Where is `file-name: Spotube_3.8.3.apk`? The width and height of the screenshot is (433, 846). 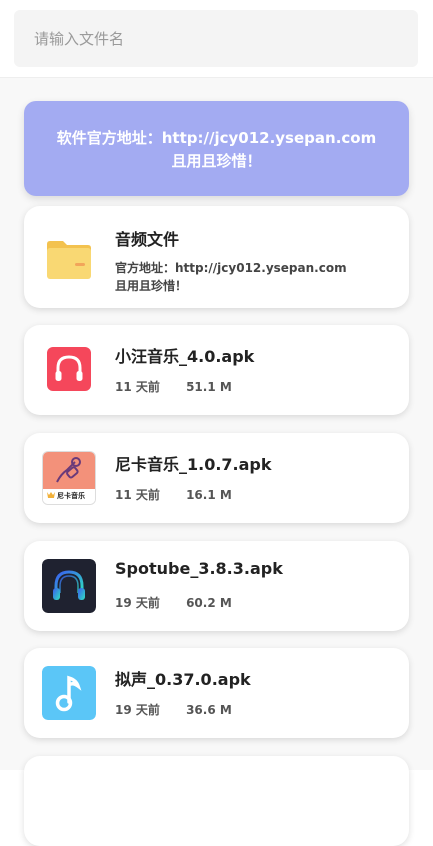
file-name: Spotube_3.8.3.apk is located at coordinates (199, 568).